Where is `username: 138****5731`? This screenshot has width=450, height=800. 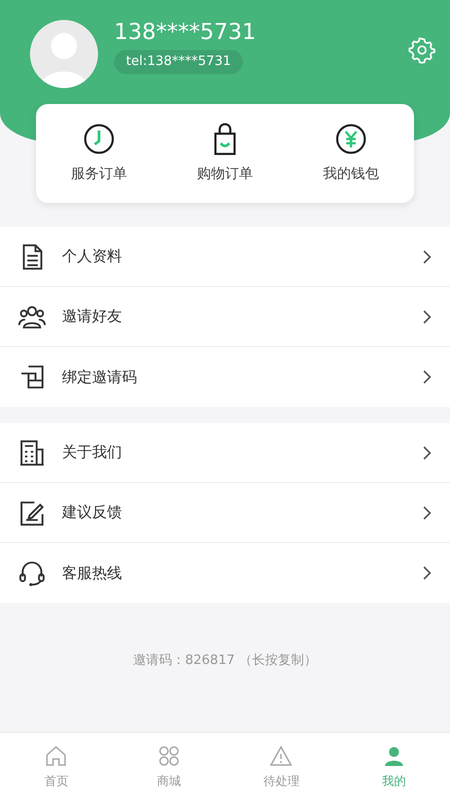 username: 138****5731 is located at coordinates (185, 33).